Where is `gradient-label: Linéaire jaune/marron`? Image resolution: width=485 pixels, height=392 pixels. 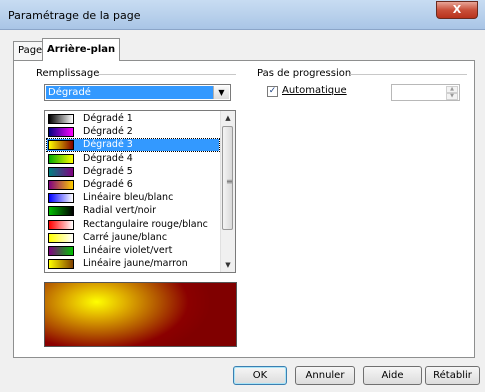 gradient-label: Linéaire jaune/marron is located at coordinates (135, 264).